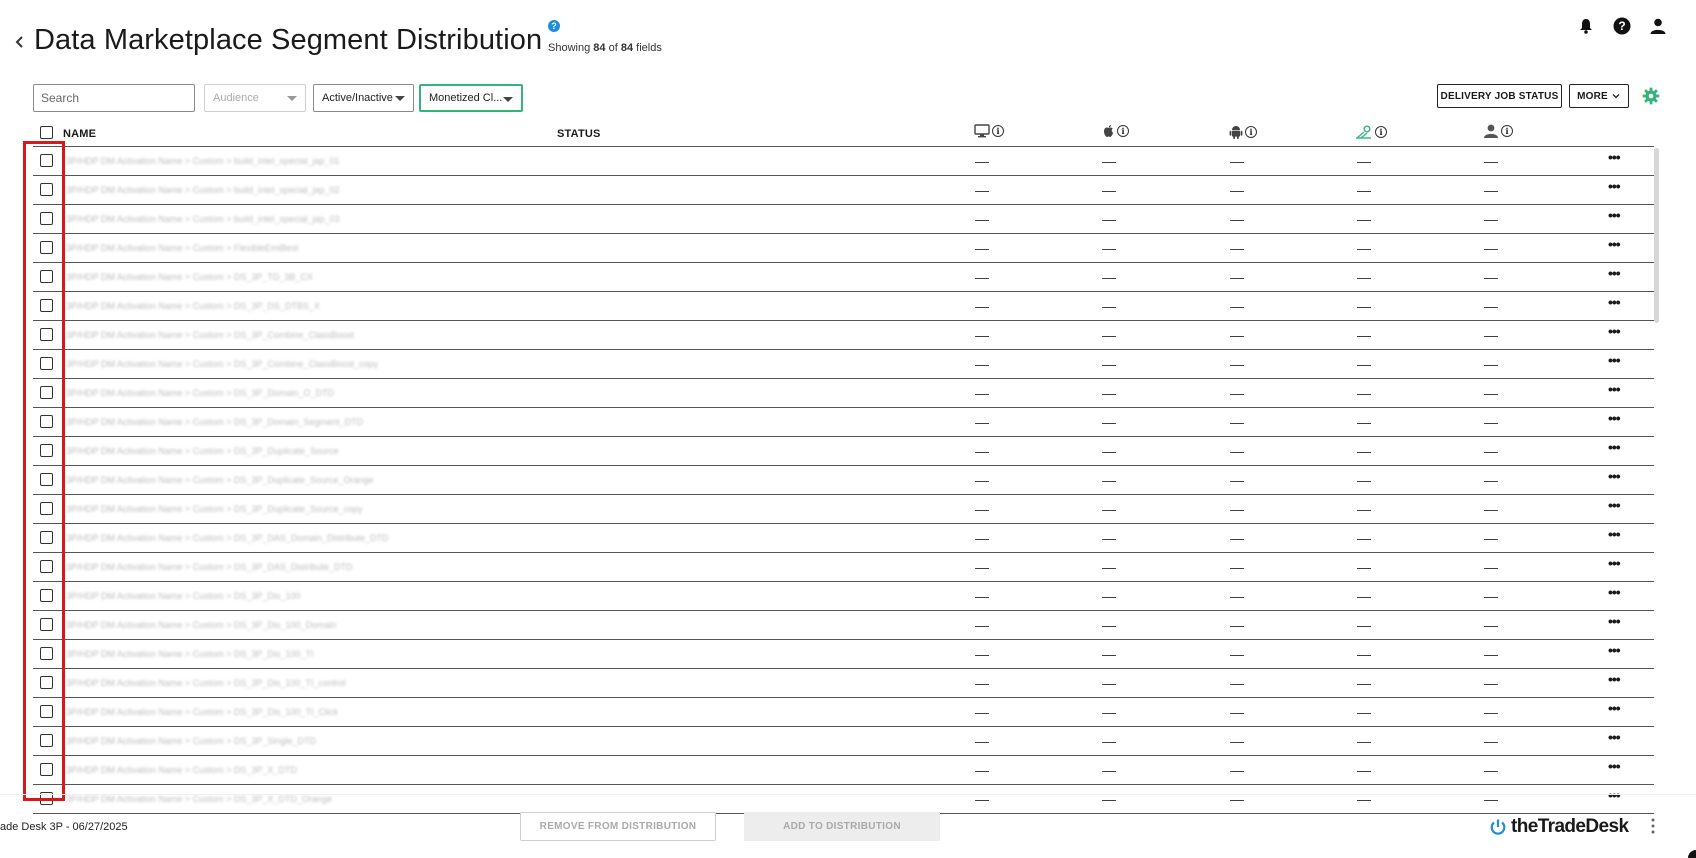  What do you see at coordinates (1586, 26) in the screenshot?
I see `bell-icon` at bounding box center [1586, 26].